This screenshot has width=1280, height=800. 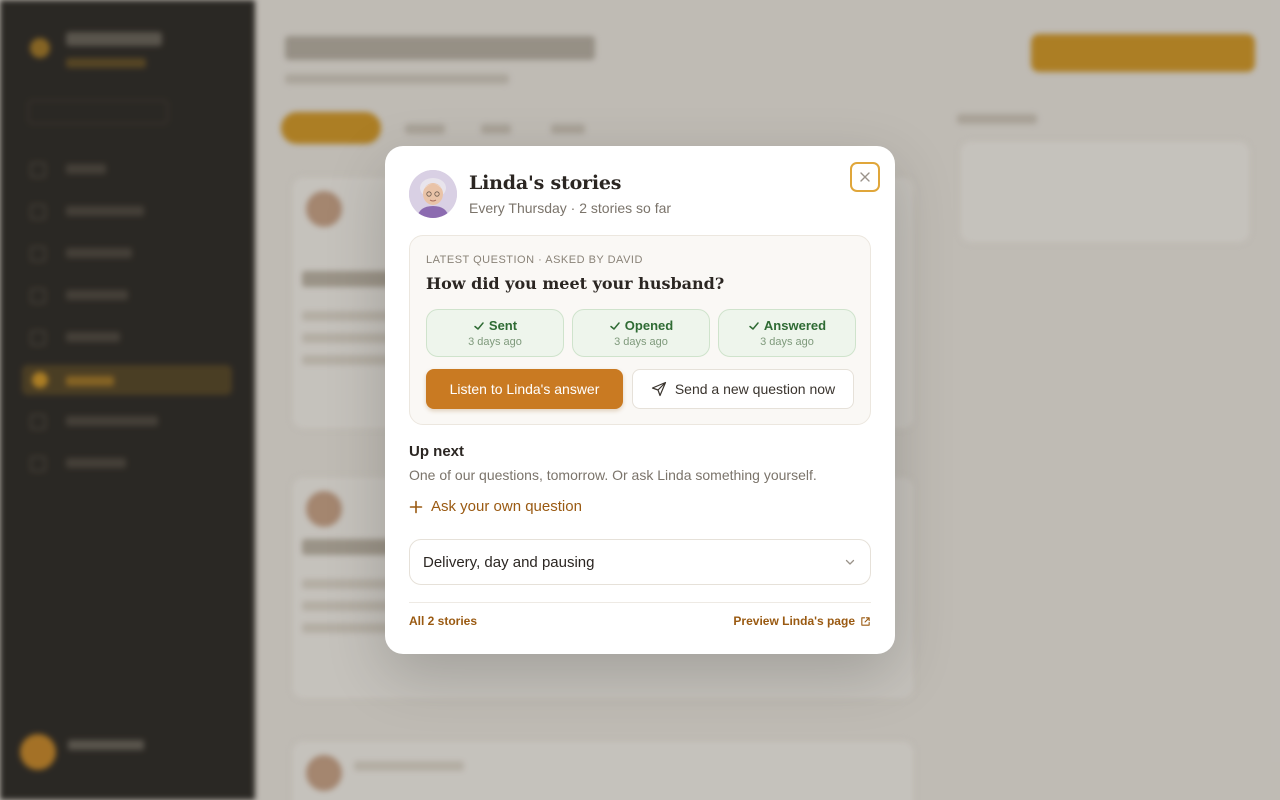 What do you see at coordinates (534, 260) in the screenshot?
I see `latest-question-label: LATEST QUESTION · ASKED BY DAVID` at bounding box center [534, 260].